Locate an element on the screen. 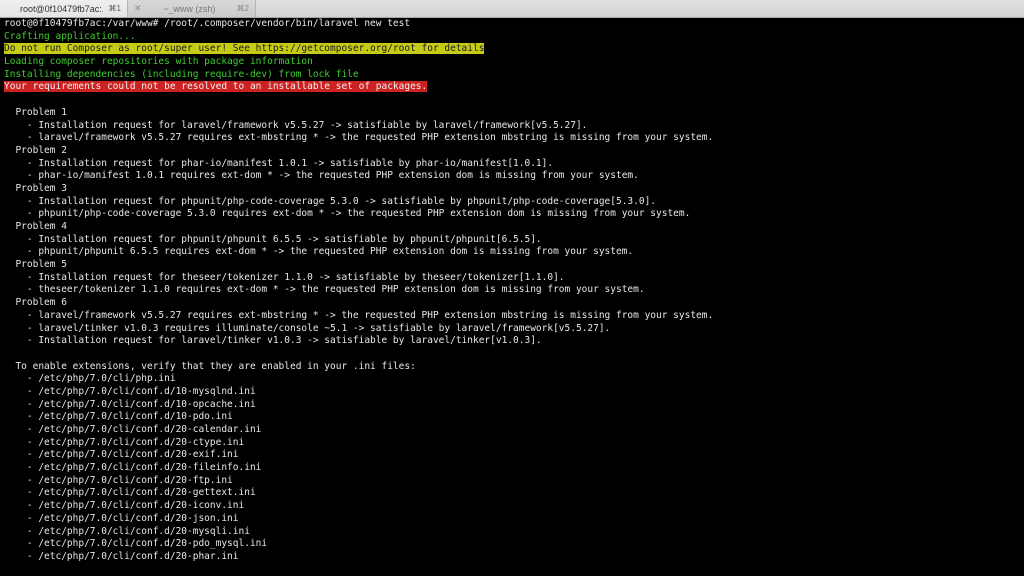  problem-heading: Problem 1 is located at coordinates (35, 112).